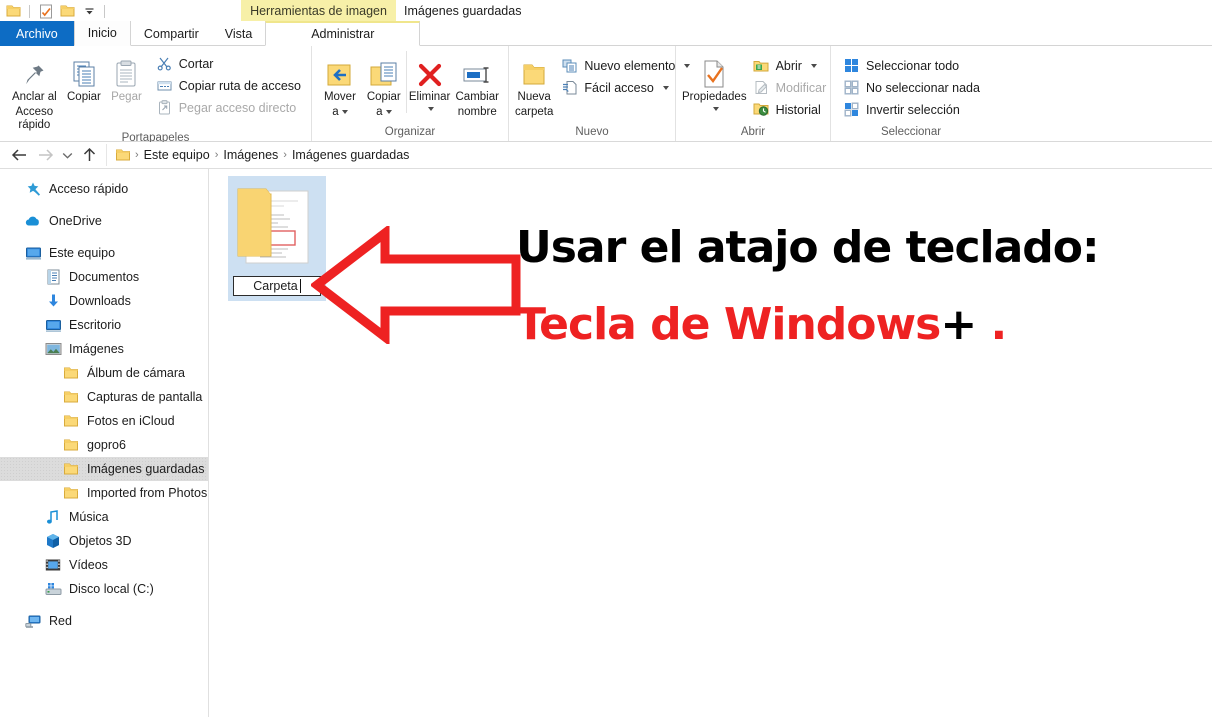  What do you see at coordinates (104, 221) in the screenshot?
I see `sidebar-item-onedrive: OneDrive` at bounding box center [104, 221].